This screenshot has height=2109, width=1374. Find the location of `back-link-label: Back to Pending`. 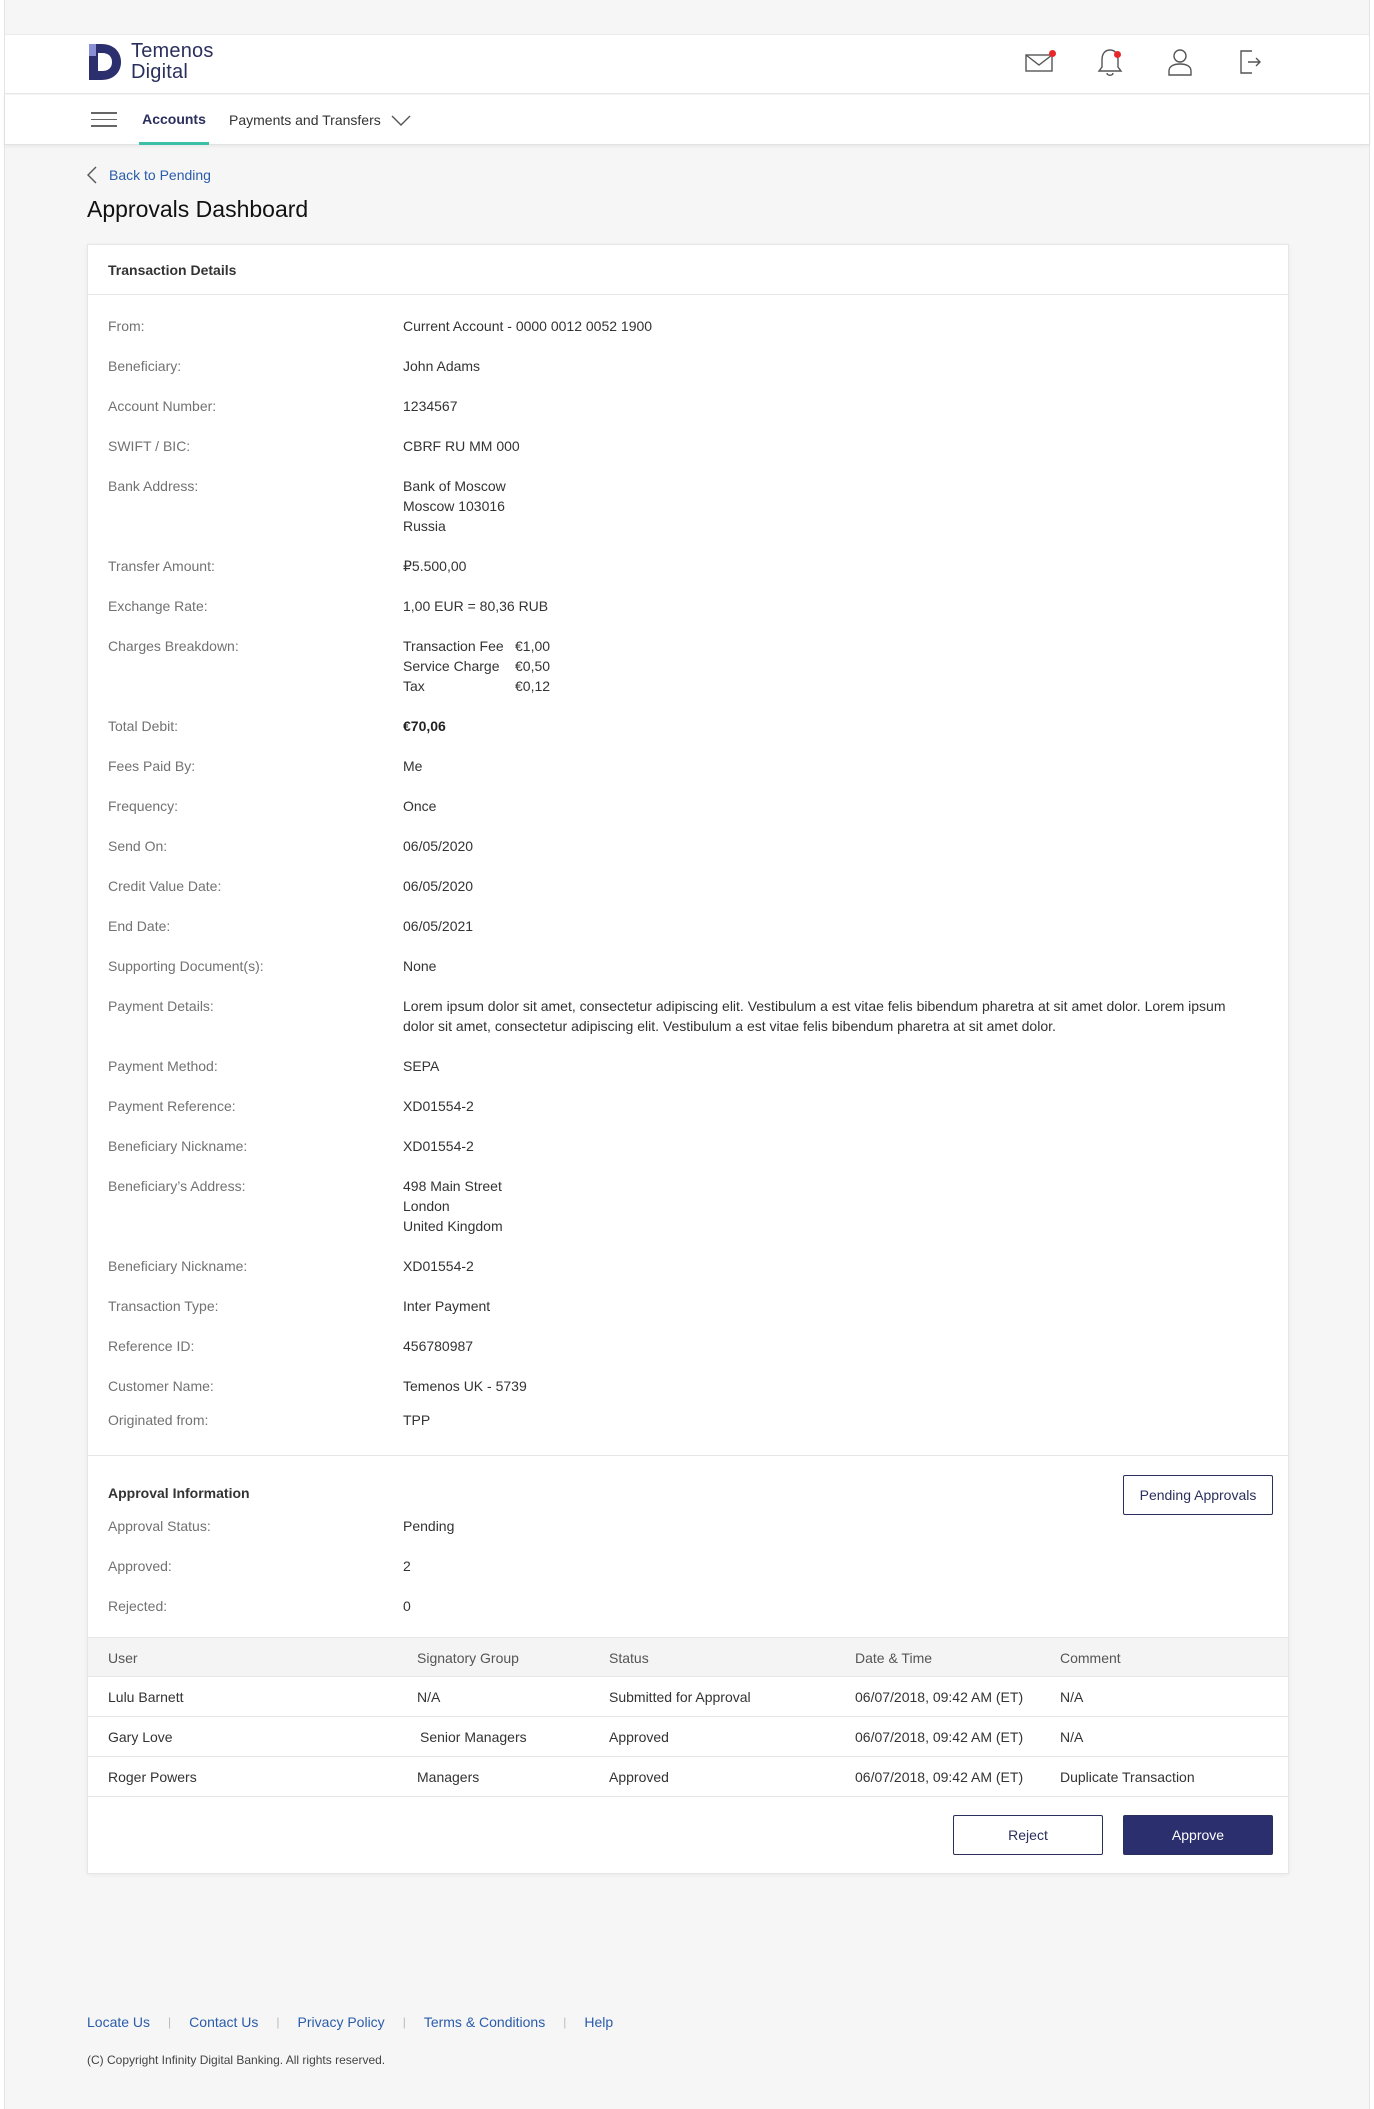

back-link-label: Back to Pending is located at coordinates (160, 175).